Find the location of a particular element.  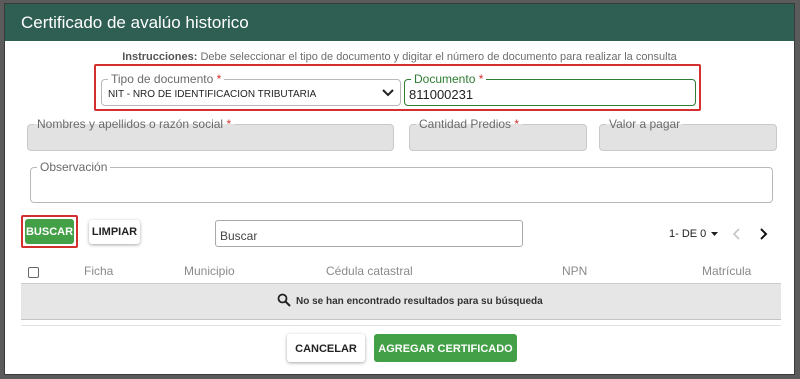

amount-due-field: Valor a pagar is located at coordinates (688, 134).